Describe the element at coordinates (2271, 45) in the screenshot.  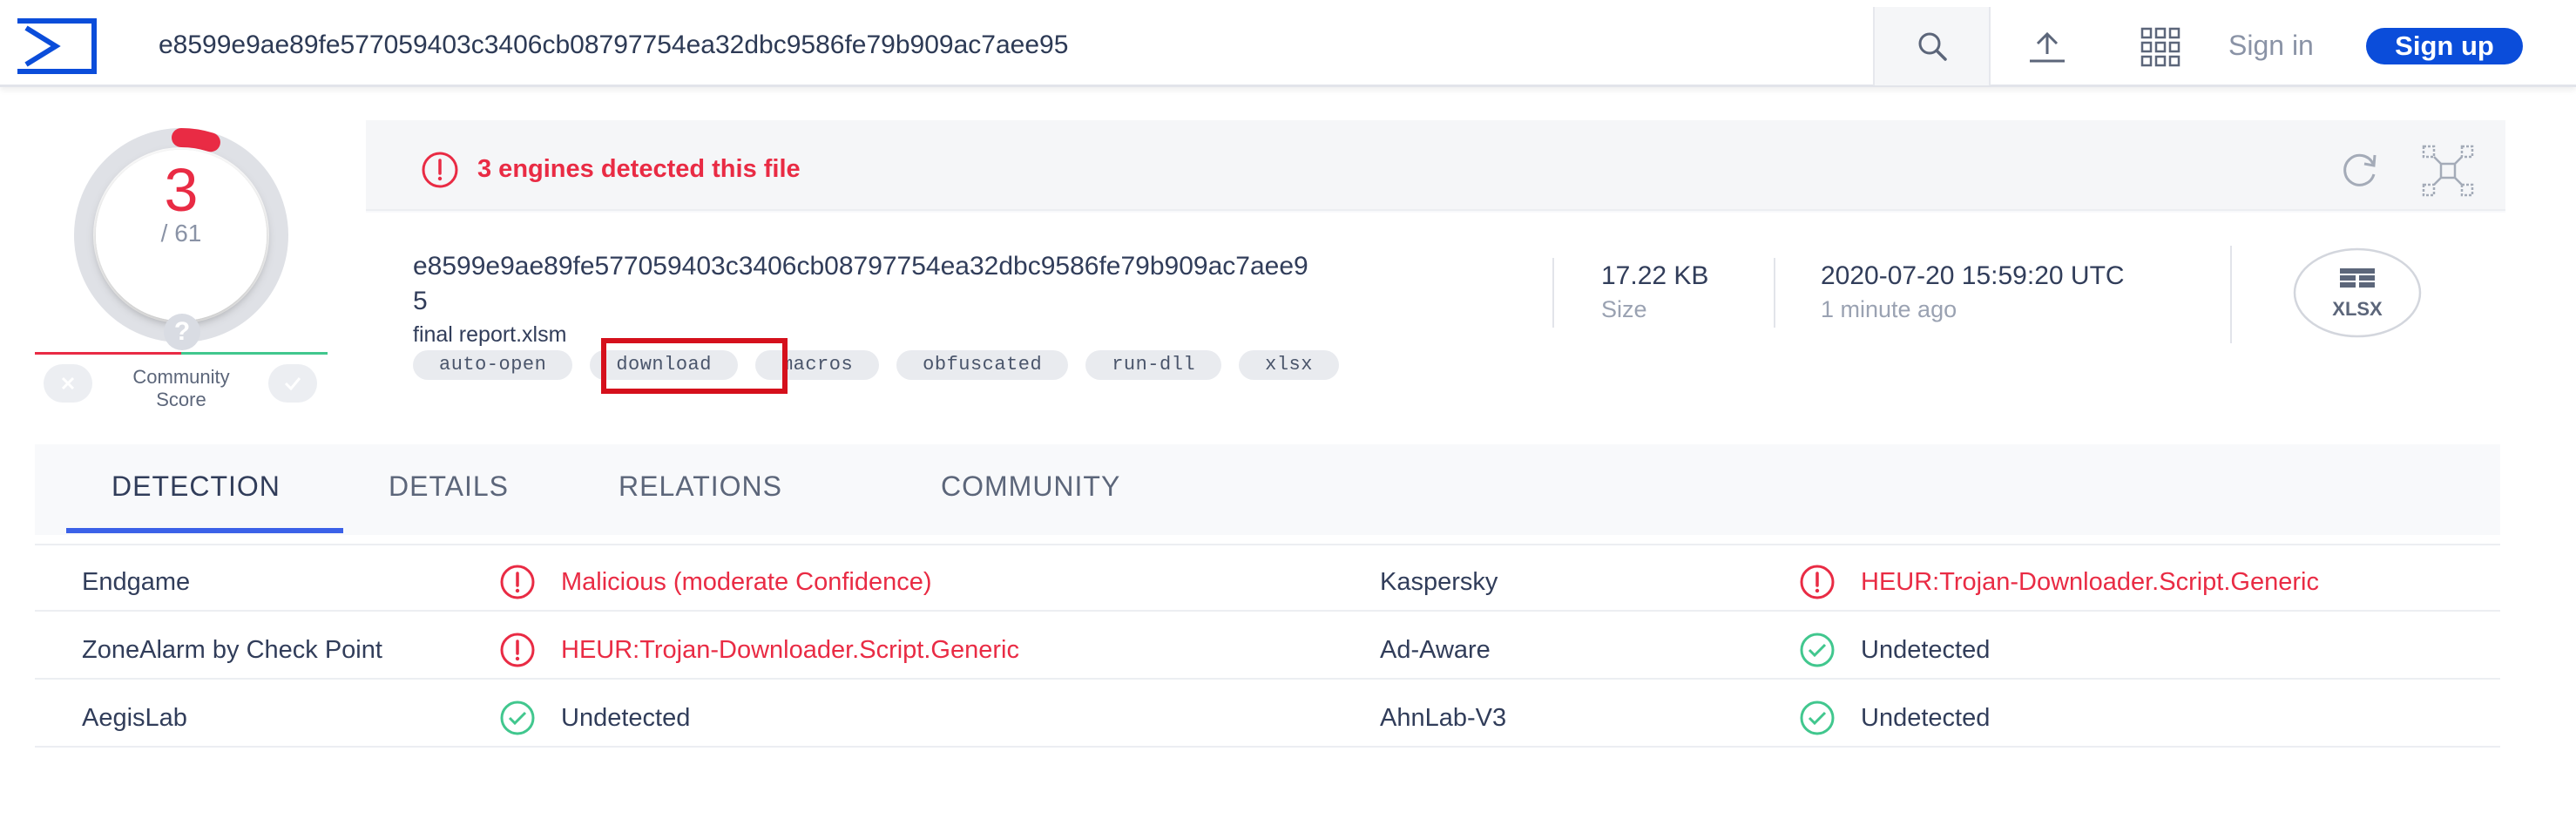
I see `sign-in-link: Sign in` at that location.